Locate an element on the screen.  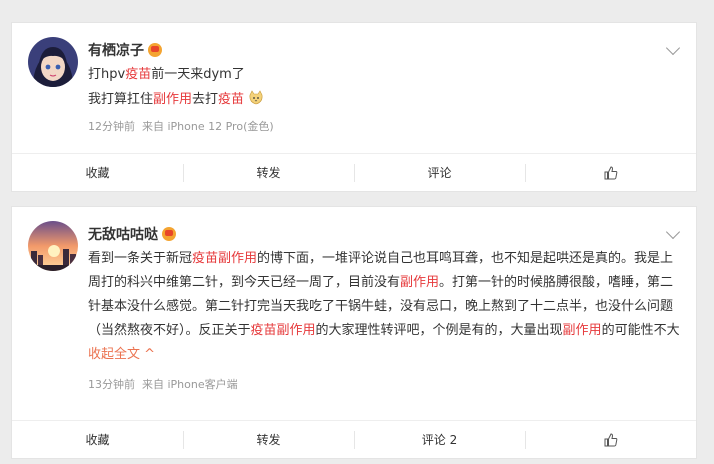
username: 有栖凉子 is located at coordinates (125, 50).